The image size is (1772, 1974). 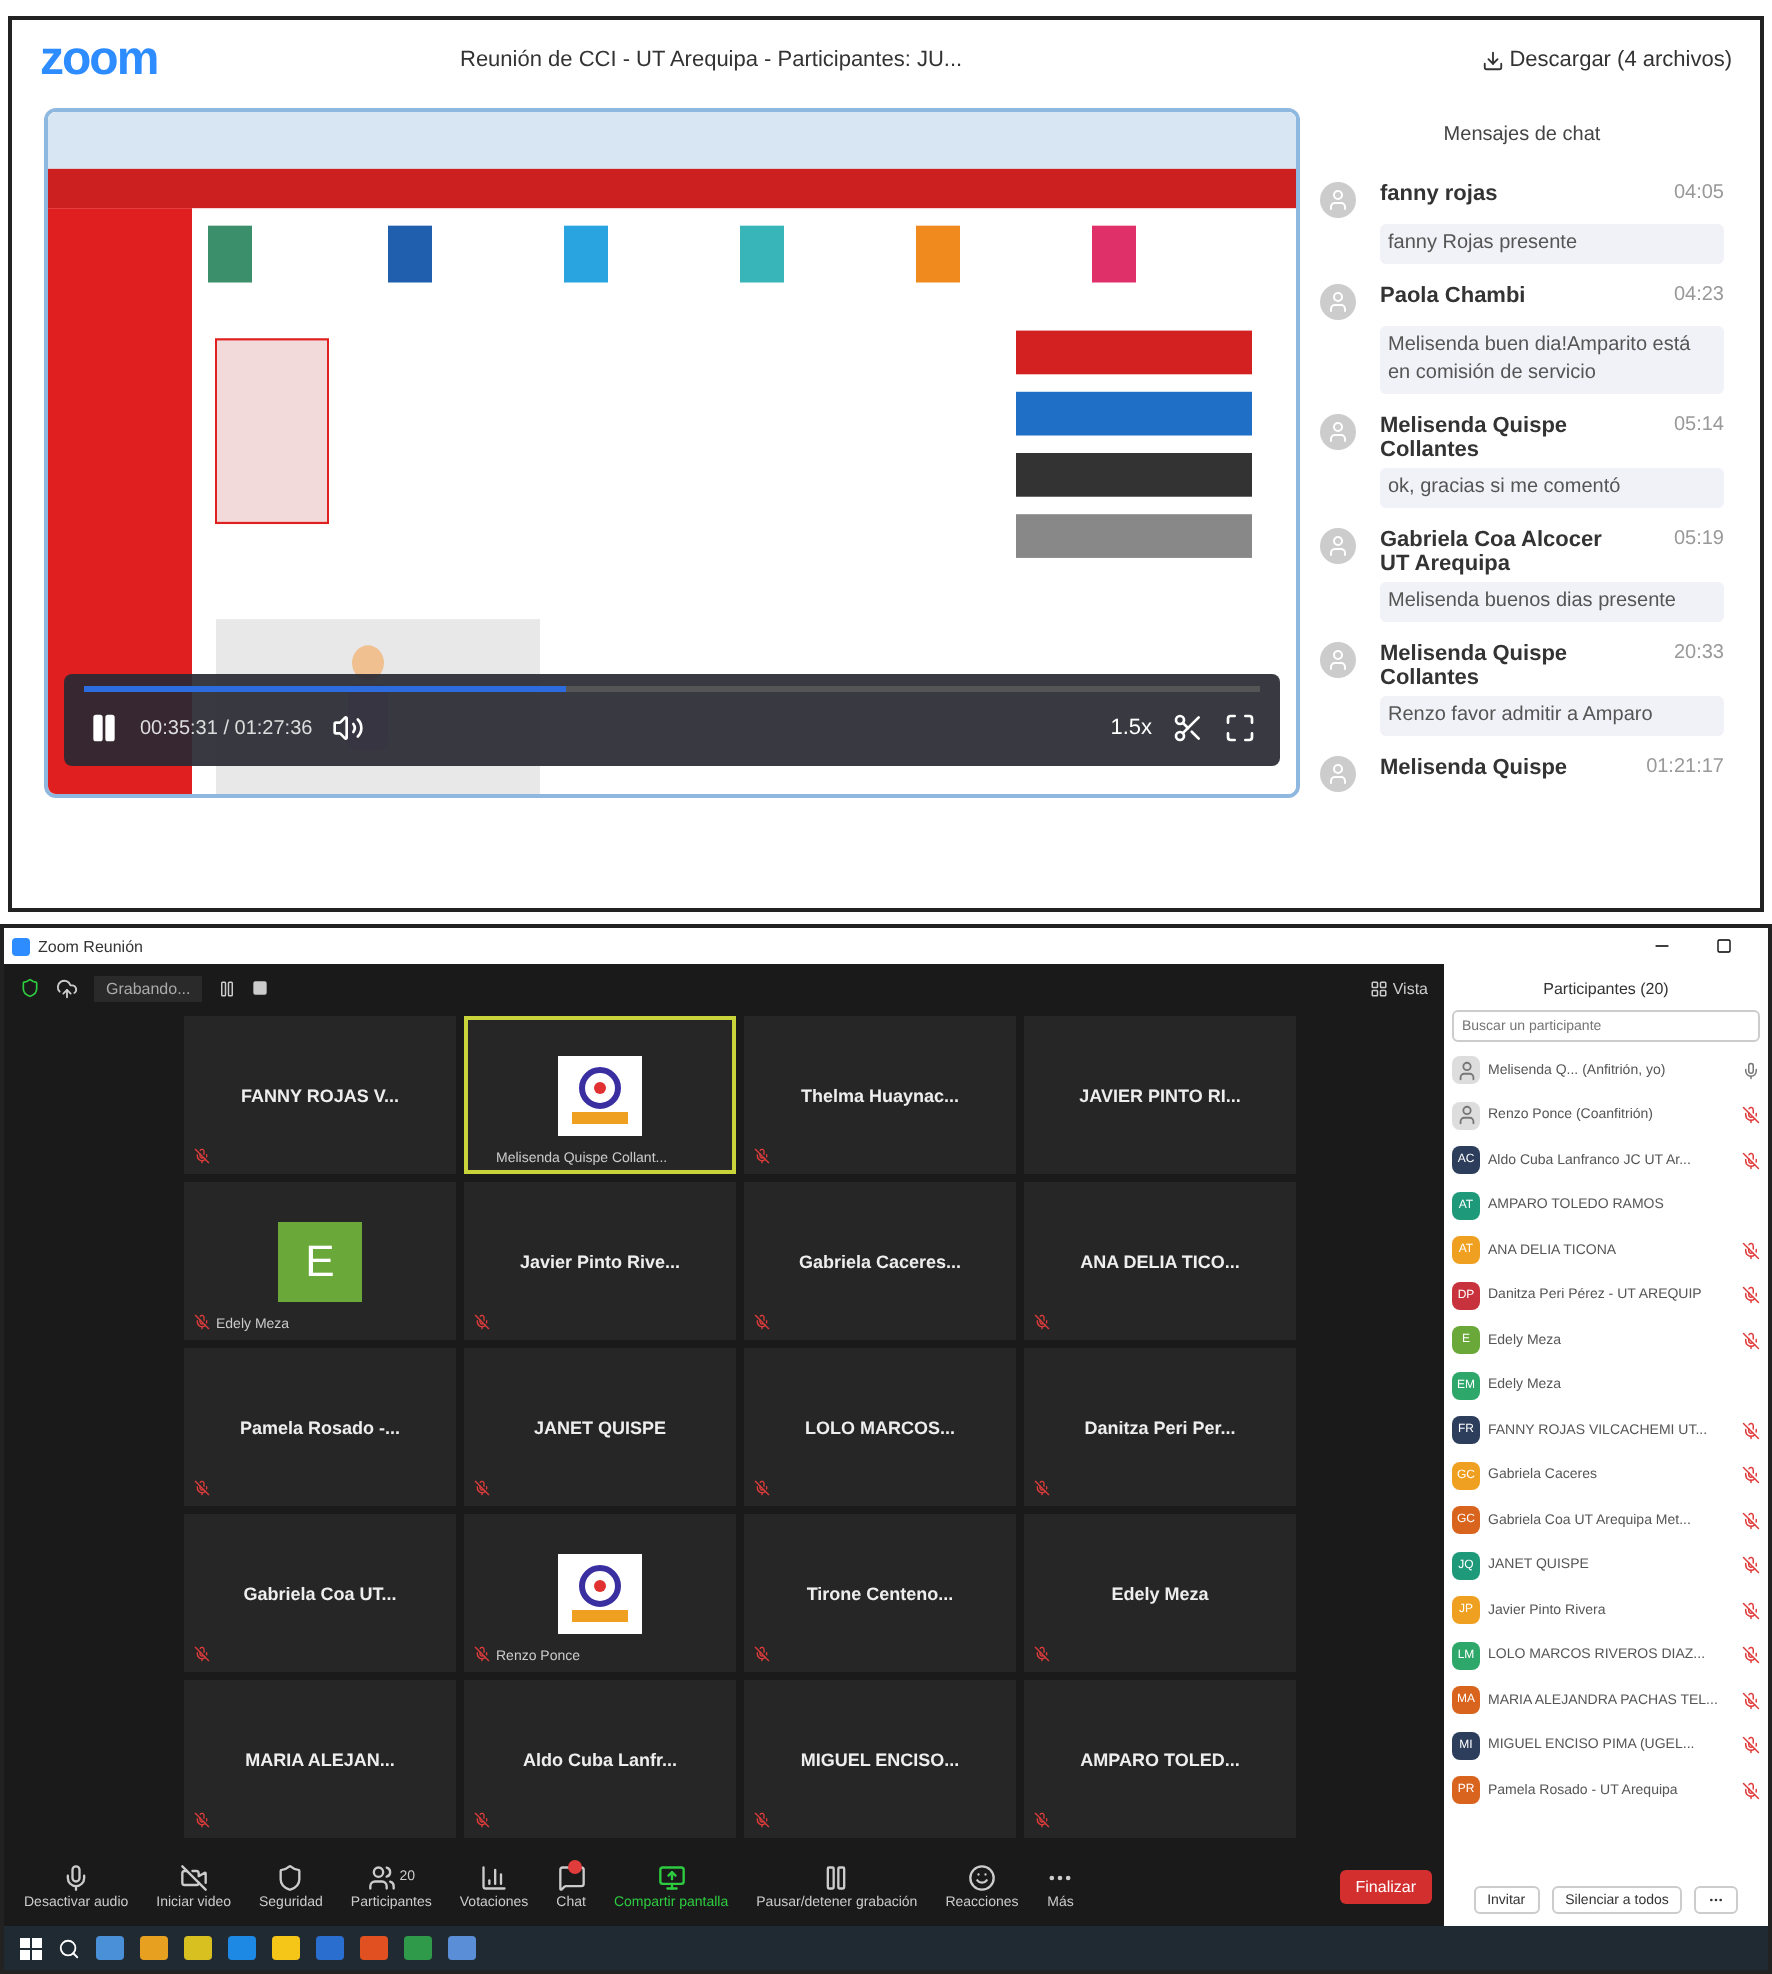 What do you see at coordinates (31, 1948) in the screenshot?
I see `windows-icon` at bounding box center [31, 1948].